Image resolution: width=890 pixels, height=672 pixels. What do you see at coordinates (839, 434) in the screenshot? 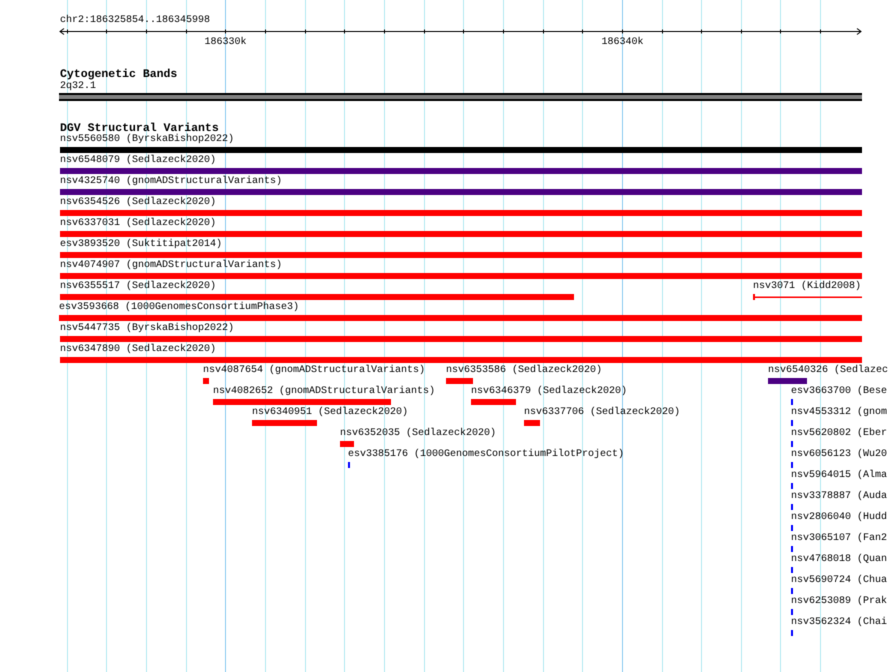
I see `variant-label: nsv5620802 (Eber` at bounding box center [839, 434].